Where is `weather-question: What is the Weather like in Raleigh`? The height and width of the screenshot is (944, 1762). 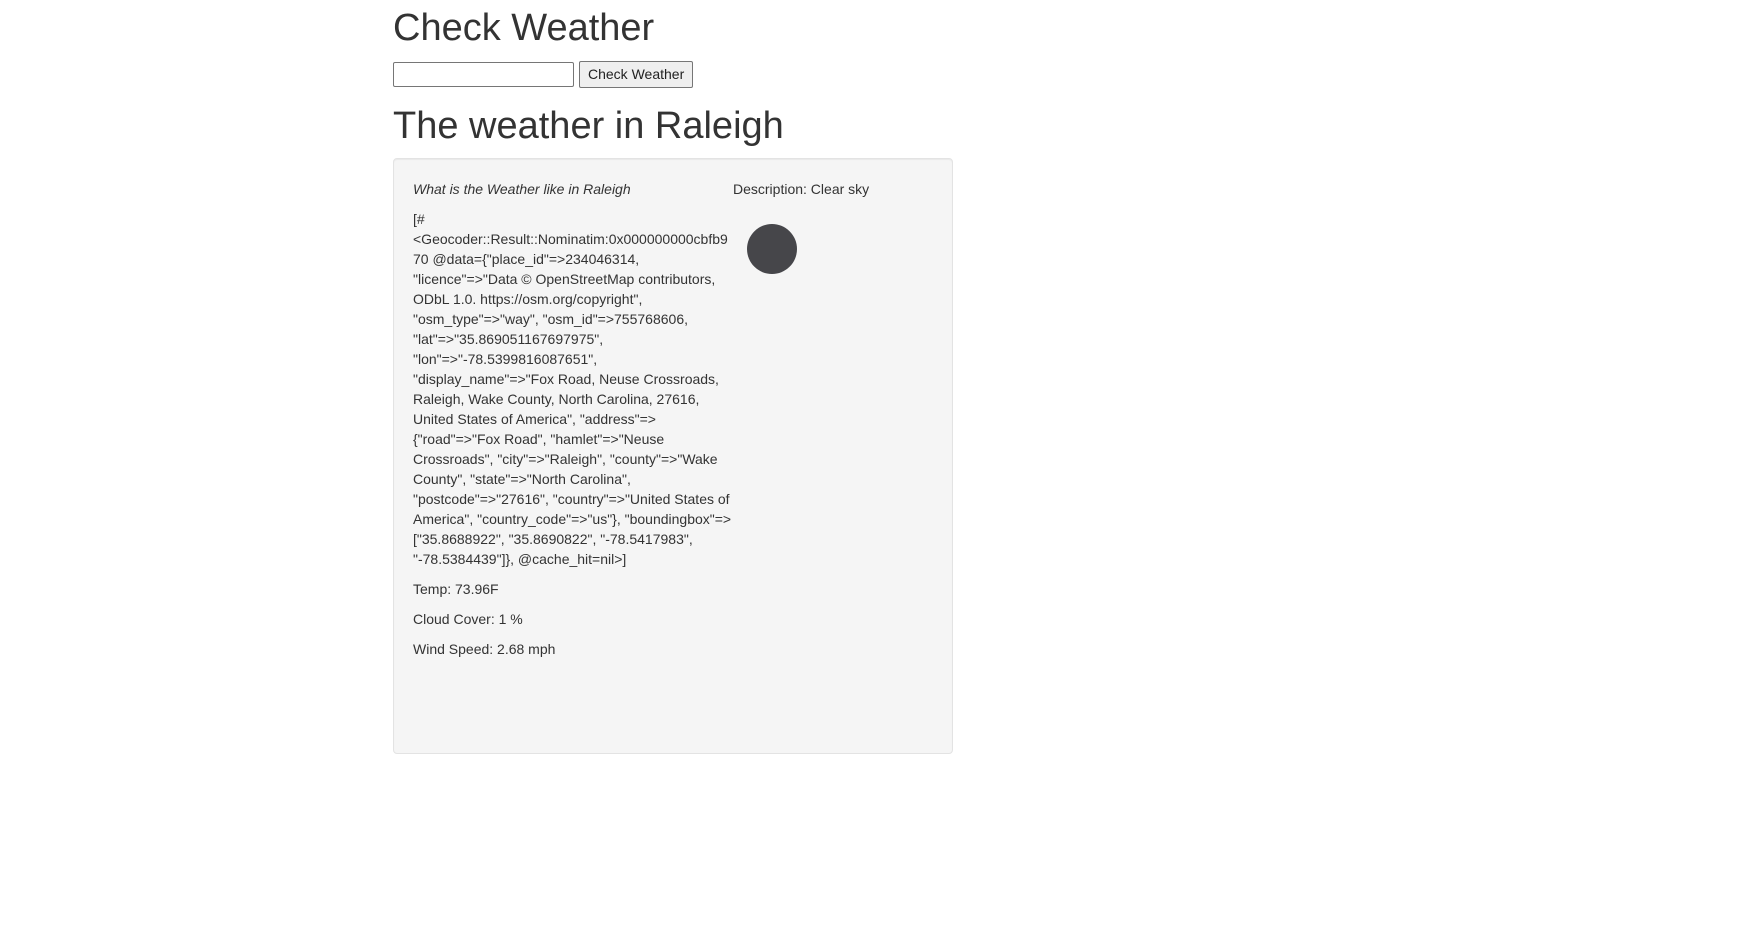
weather-question: What is the Weather like in Raleigh is located at coordinates (522, 188).